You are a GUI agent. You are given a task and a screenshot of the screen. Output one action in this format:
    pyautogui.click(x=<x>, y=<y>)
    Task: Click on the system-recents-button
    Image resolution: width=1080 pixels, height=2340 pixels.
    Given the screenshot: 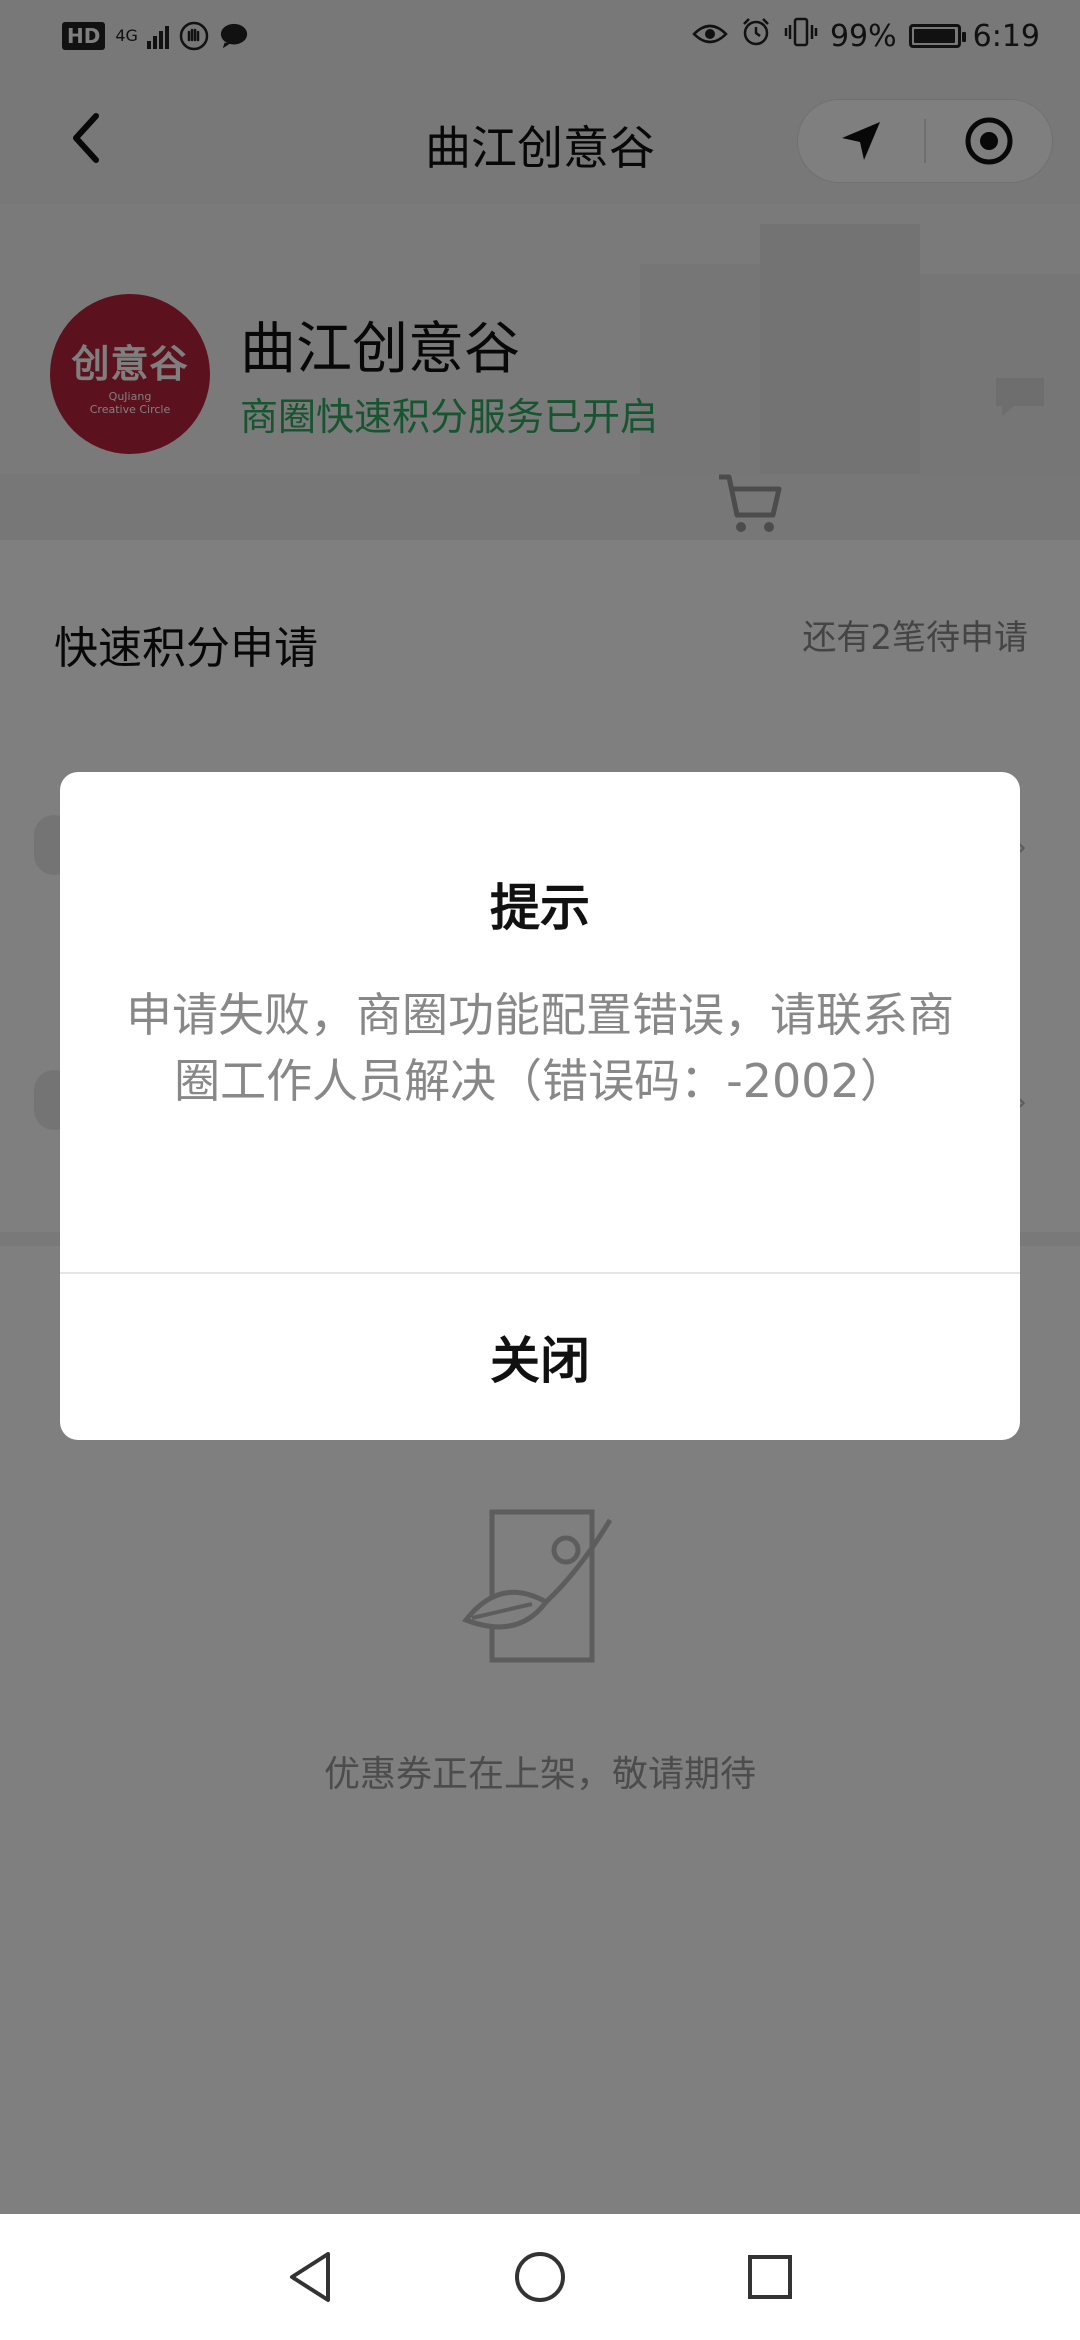 What is the action you would take?
    pyautogui.click(x=770, y=2277)
    